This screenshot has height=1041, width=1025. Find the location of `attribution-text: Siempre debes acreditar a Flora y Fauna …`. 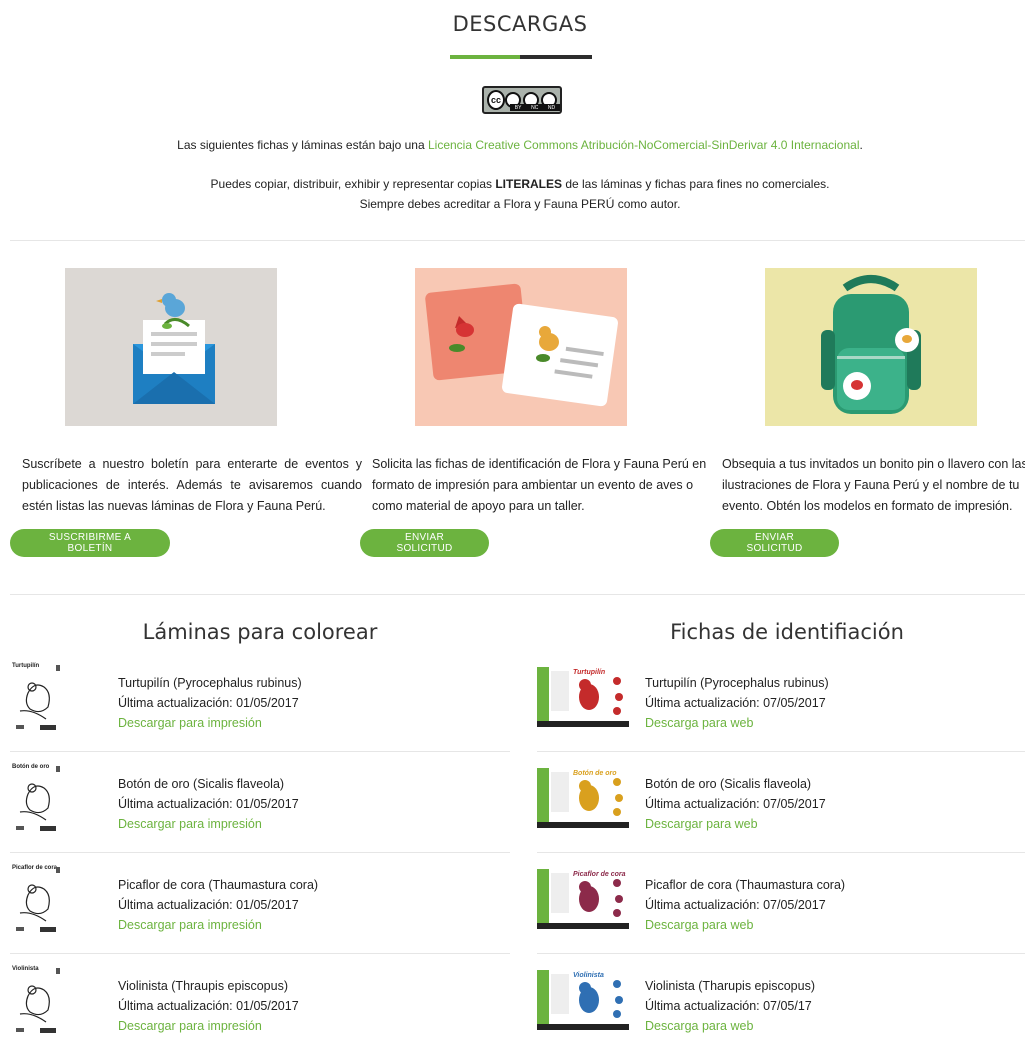

attribution-text: Siempre debes acreditar a Flora y Fauna … is located at coordinates (520, 204).